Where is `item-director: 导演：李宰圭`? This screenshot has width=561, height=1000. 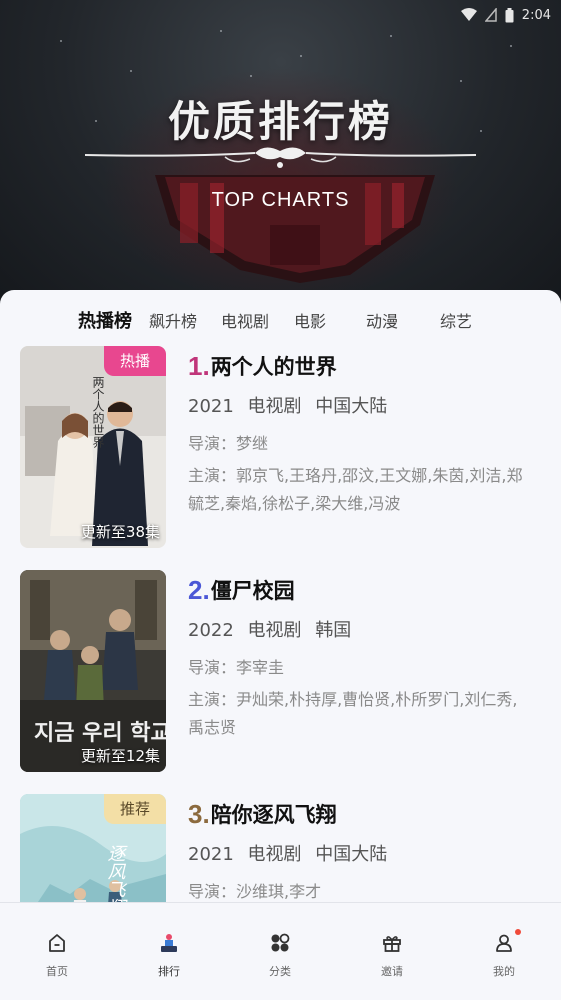 item-director: 导演：李宰圭 is located at coordinates (236, 667).